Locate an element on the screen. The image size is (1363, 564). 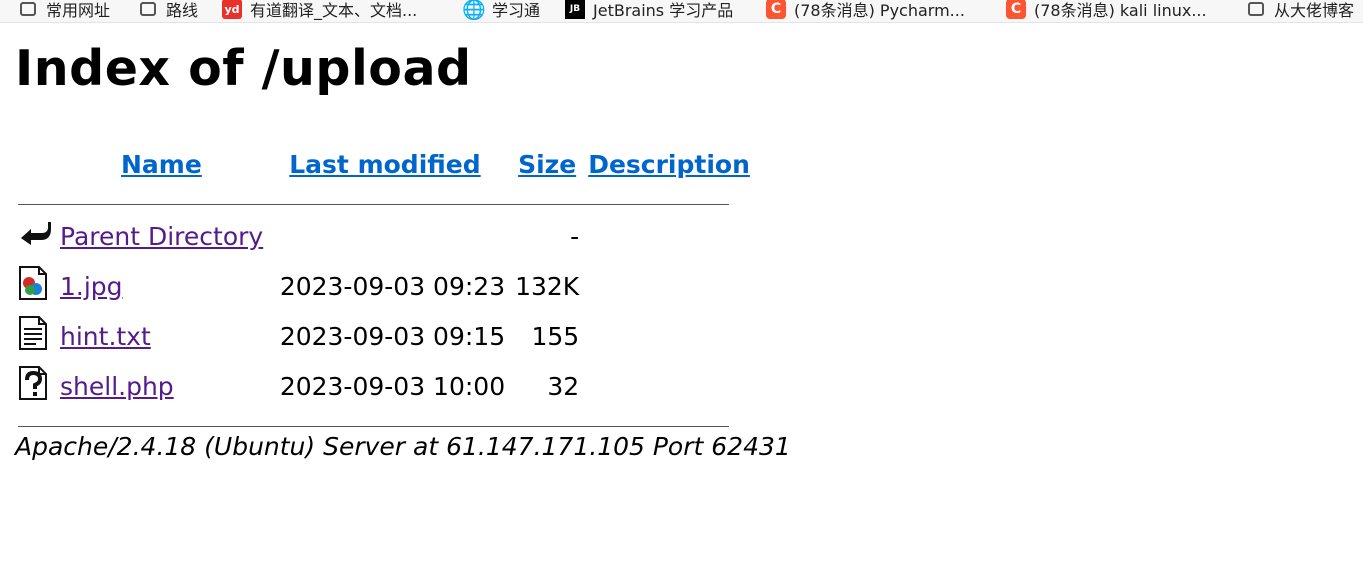
row-name-cell: Parent Directory is located at coordinates (165, 236).